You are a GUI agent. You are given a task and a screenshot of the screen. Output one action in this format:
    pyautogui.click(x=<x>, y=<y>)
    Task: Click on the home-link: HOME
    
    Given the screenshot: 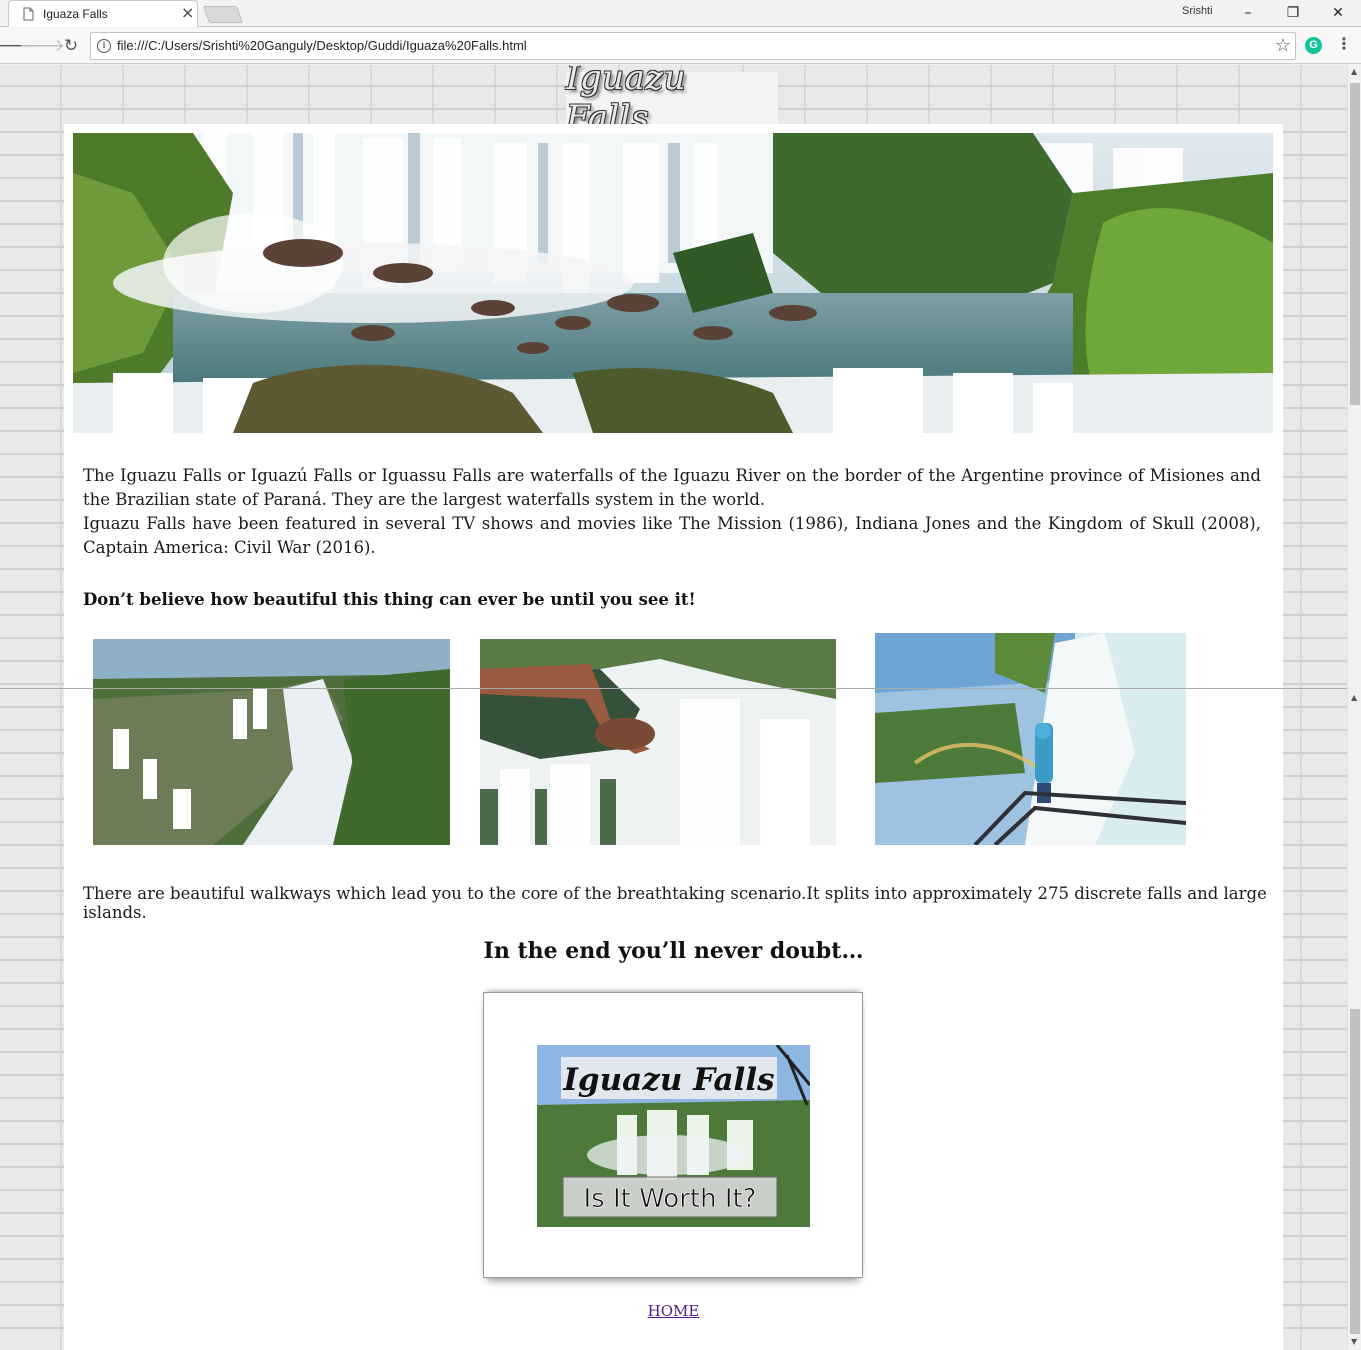 What is the action you would take?
    pyautogui.click(x=673, y=1311)
    